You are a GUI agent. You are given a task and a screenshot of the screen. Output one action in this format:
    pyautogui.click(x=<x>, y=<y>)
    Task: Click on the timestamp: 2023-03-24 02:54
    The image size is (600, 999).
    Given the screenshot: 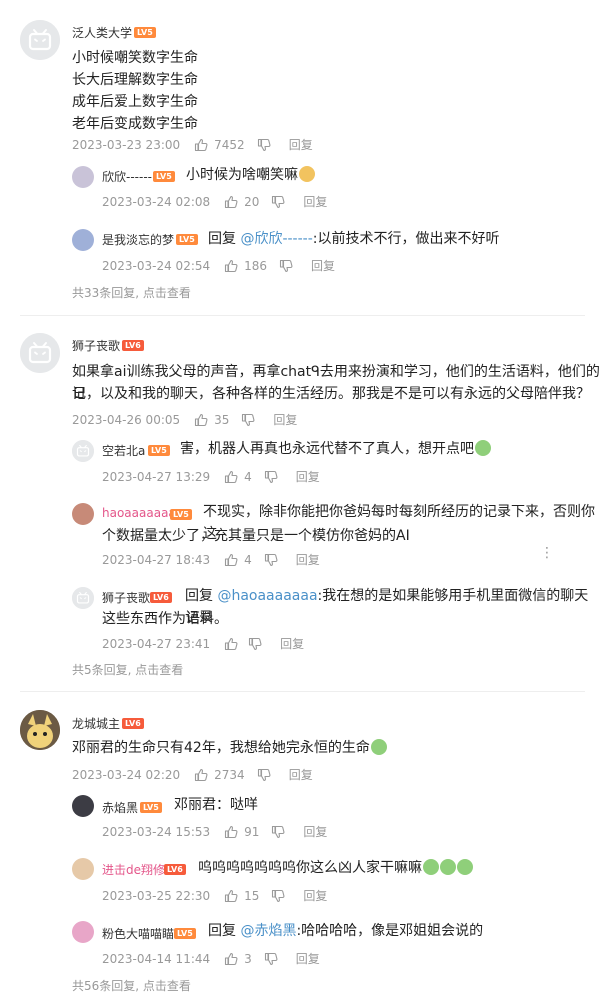 What is the action you would take?
    pyautogui.click(x=156, y=265)
    